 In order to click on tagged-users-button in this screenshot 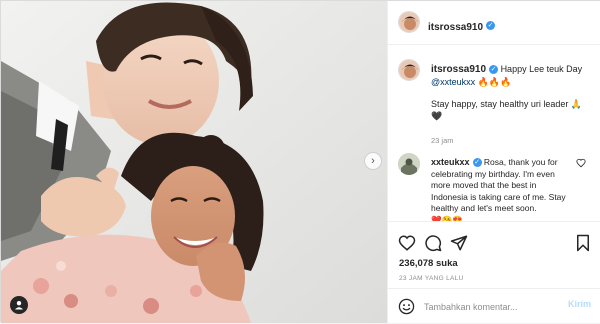, I will do `click(19, 305)`.